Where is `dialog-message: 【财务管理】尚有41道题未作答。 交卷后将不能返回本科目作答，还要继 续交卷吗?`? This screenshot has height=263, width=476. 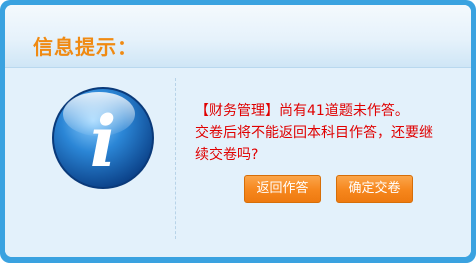 dialog-message: 【财务管理】尚有41道题未作答。 交卷后将不能返回本科目作答，还要继 续交卷吗? is located at coordinates (322, 133).